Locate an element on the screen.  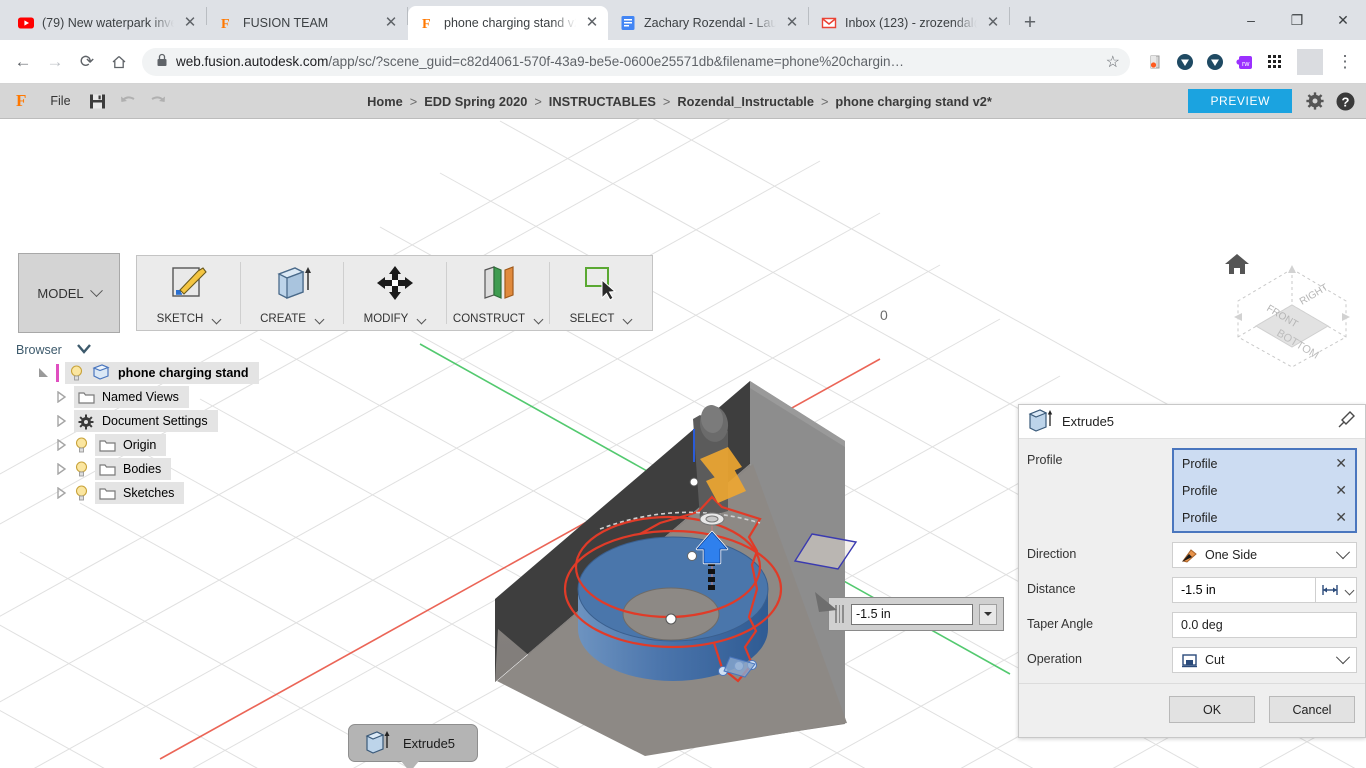
distance-field-group: -1.5 in is located at coordinates (1264, 590).